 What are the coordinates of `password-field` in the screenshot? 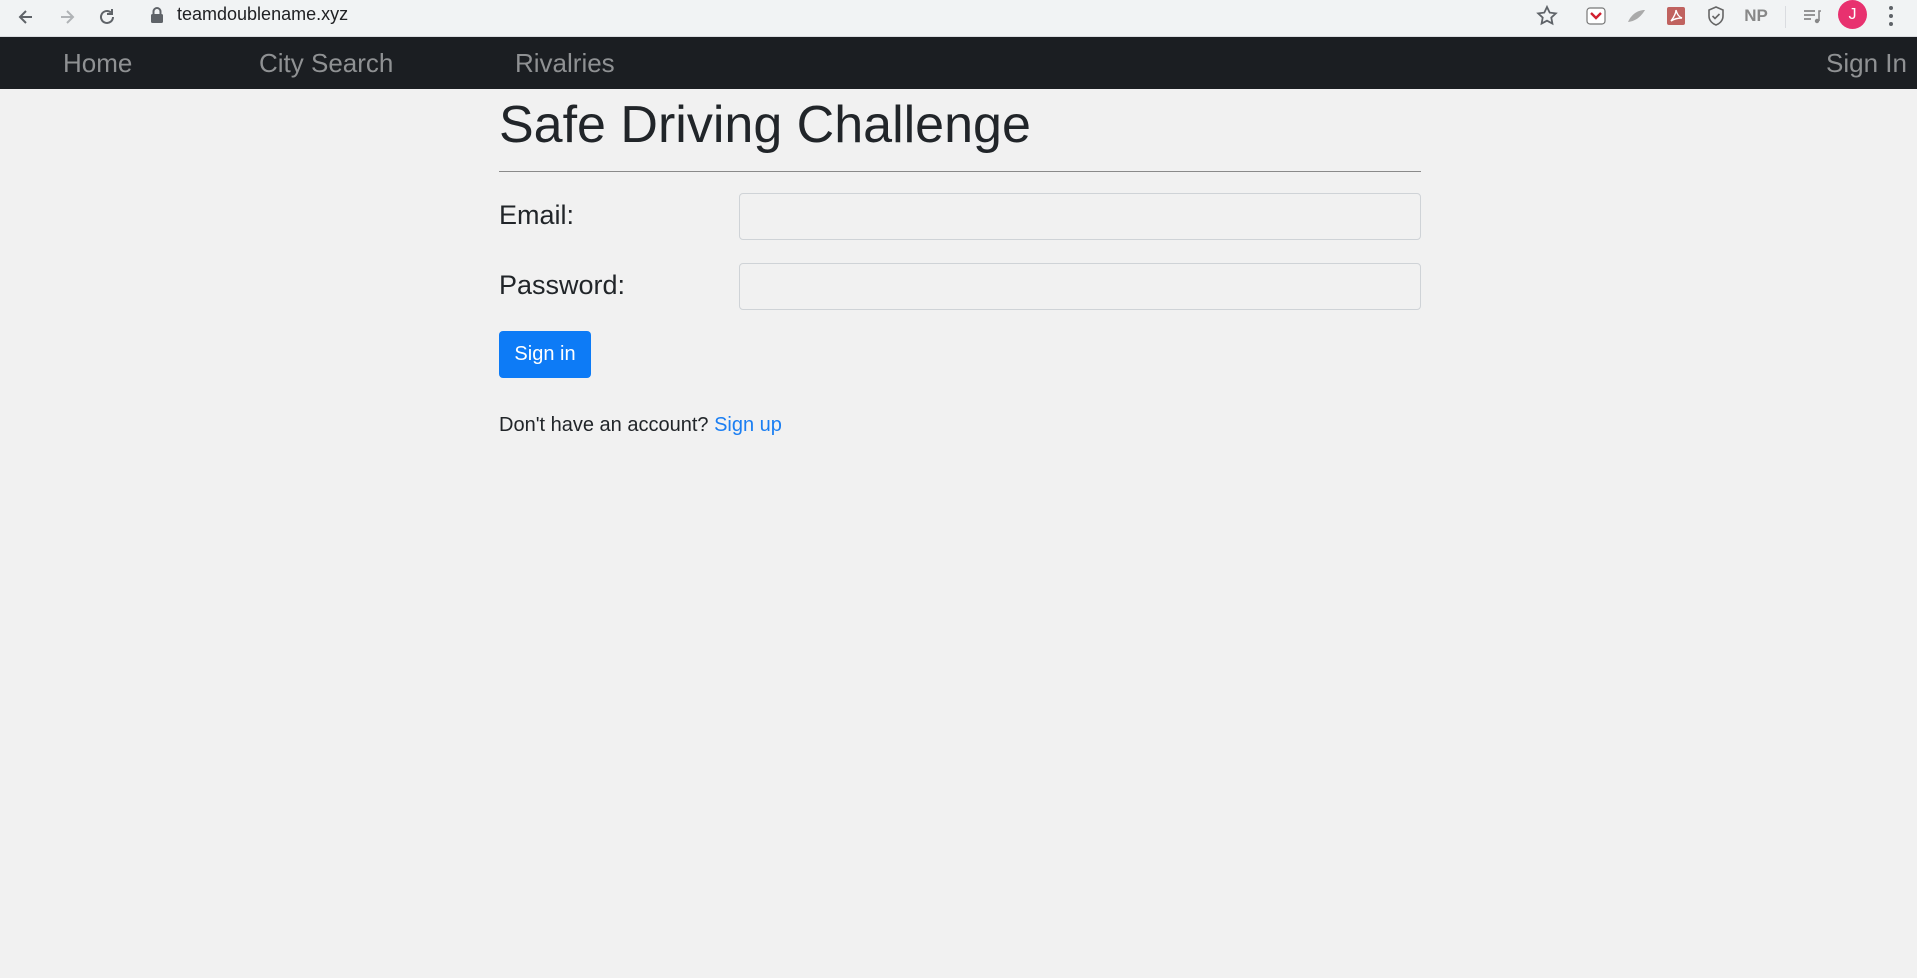 It's located at (1080, 286).